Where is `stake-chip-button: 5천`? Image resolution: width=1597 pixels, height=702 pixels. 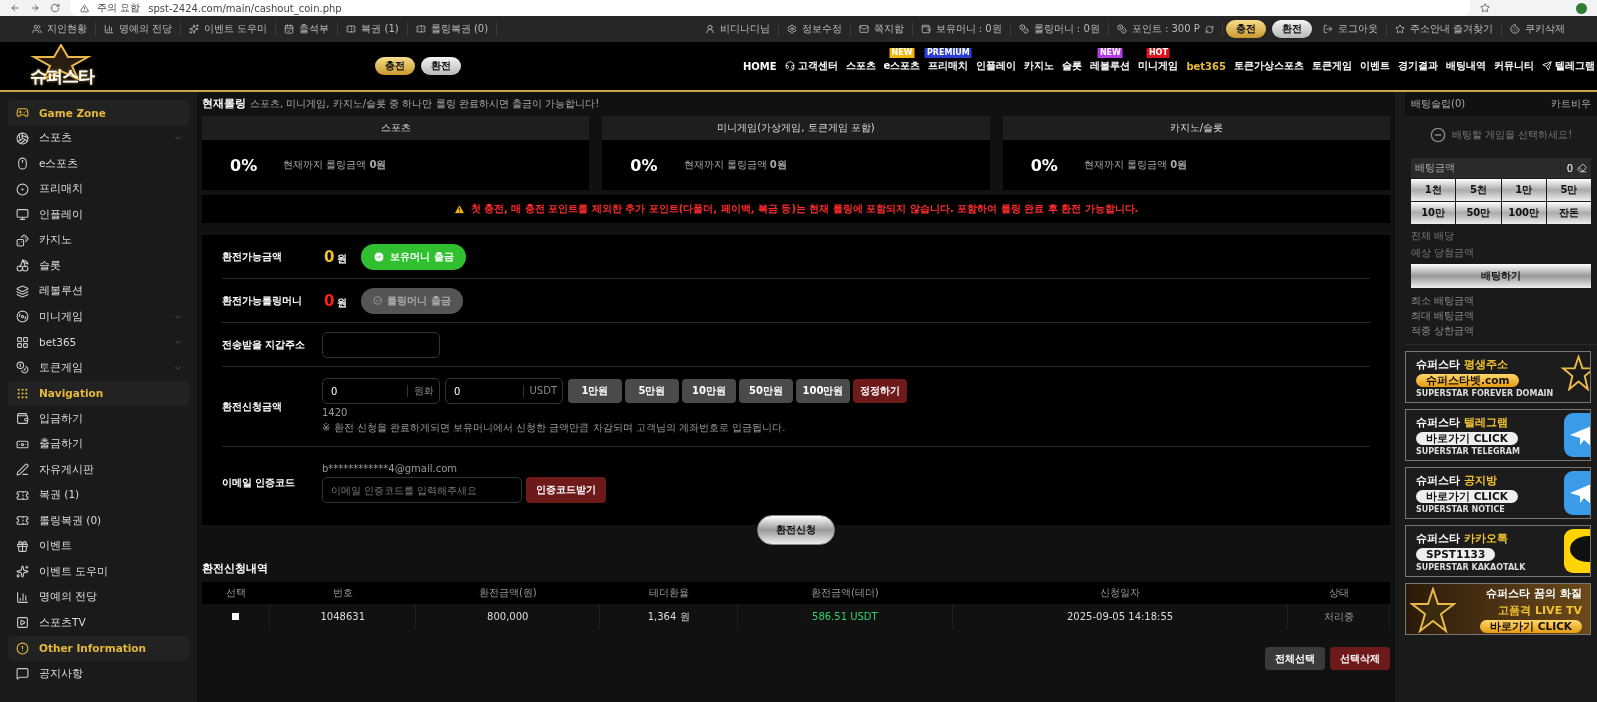 stake-chip-button: 5천 is located at coordinates (1478, 190).